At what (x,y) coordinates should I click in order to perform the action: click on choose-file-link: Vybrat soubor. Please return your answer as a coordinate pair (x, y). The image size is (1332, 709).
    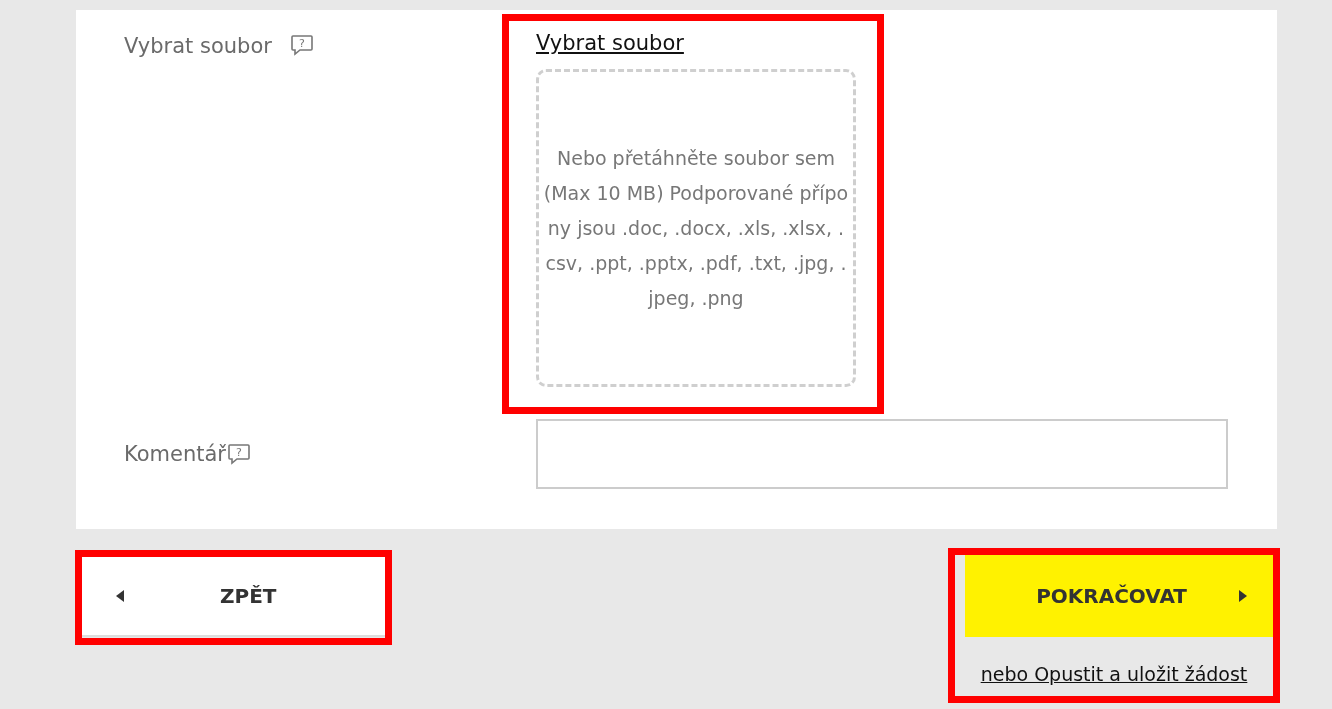
    Looking at the image, I should click on (610, 43).